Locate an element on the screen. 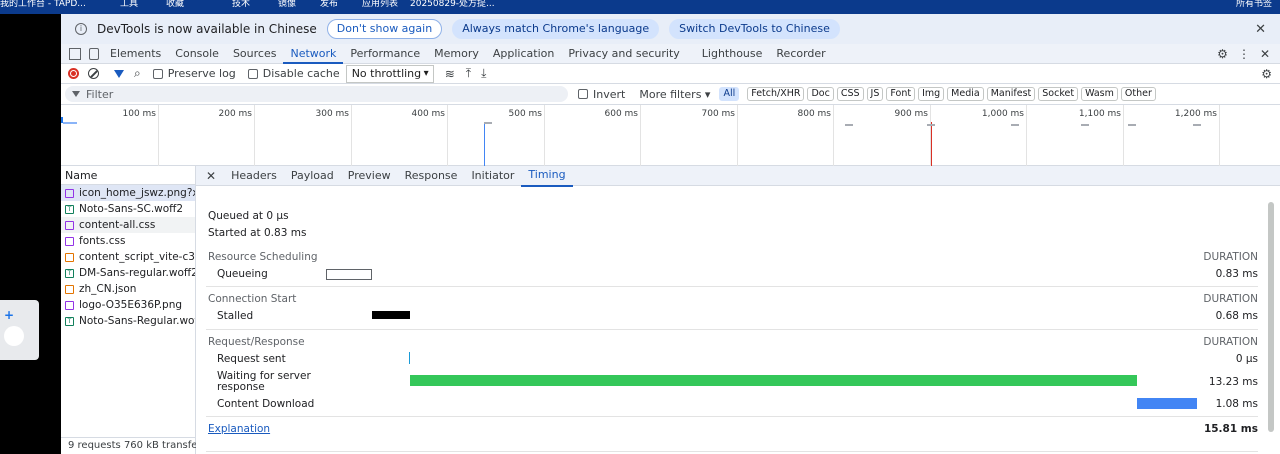 This screenshot has height=454, width=1280. search-icon: ⌕ is located at coordinates (137, 73).